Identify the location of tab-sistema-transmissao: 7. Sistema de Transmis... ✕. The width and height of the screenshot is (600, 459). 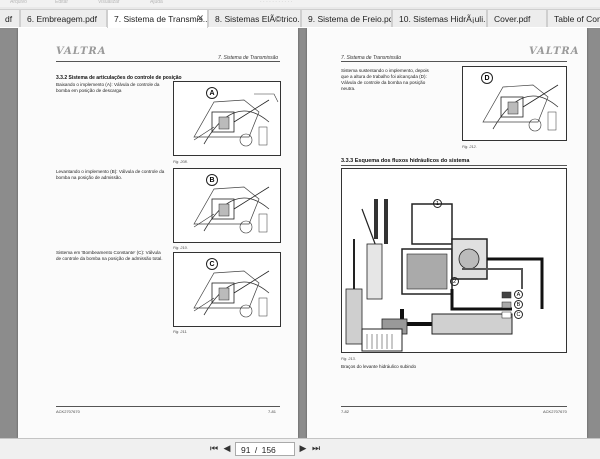
(157, 18).